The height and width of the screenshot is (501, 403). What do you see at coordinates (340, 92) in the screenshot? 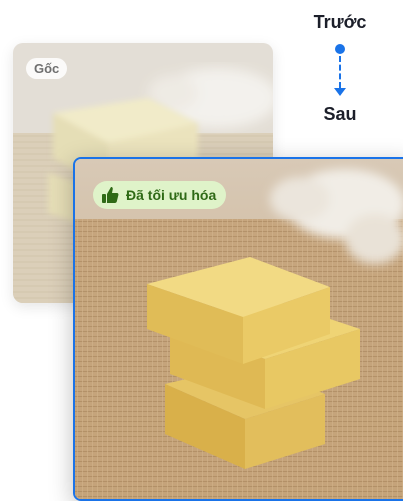
I see `arrow-down-icon` at bounding box center [340, 92].